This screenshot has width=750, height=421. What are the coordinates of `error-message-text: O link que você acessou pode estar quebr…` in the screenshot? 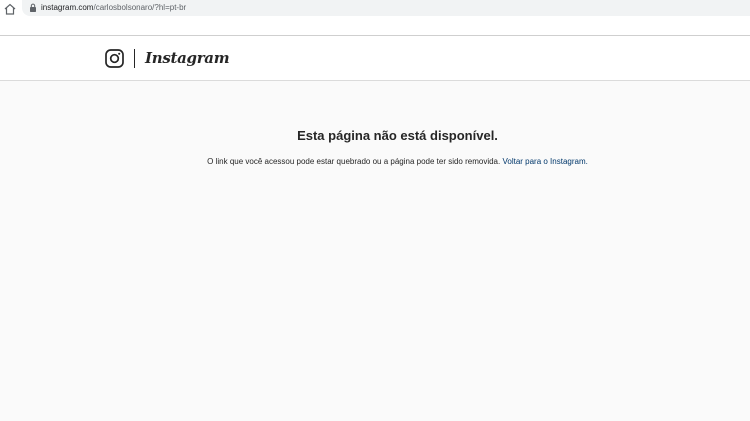 It's located at (354, 161).